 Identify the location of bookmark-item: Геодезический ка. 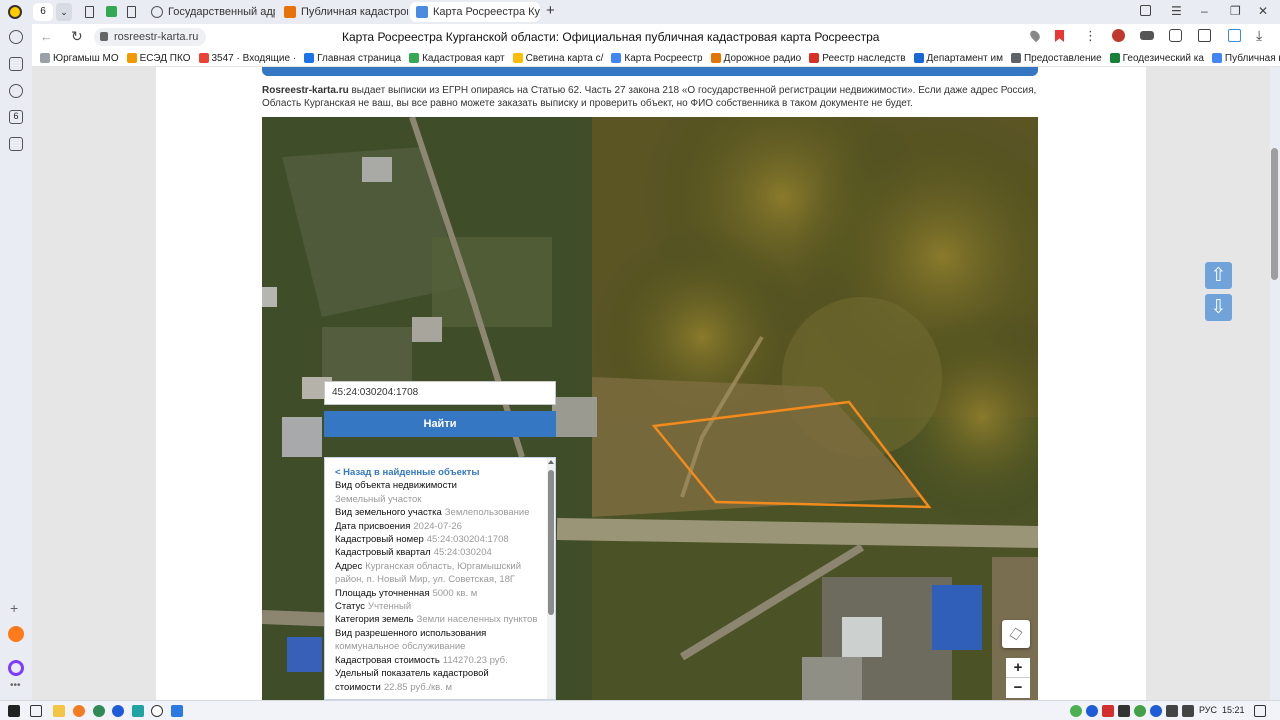
(1156, 58).